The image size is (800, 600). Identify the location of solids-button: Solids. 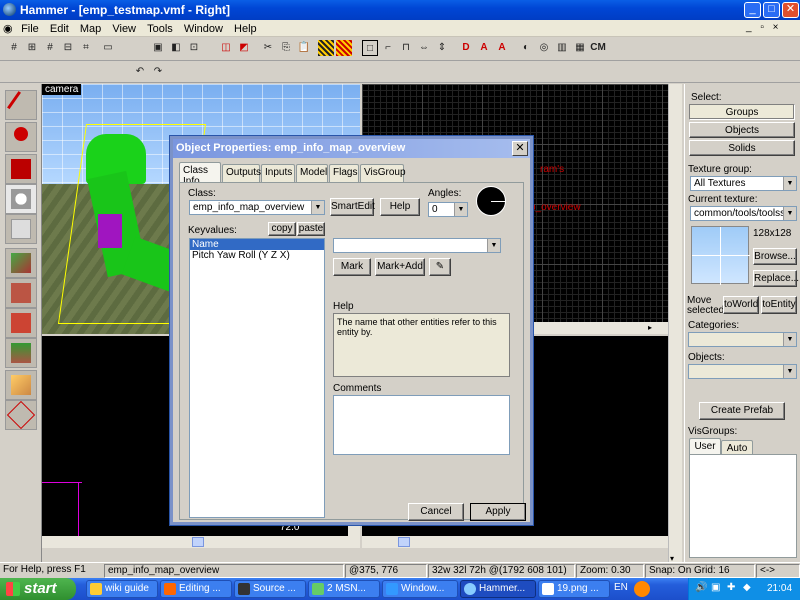
(742, 148).